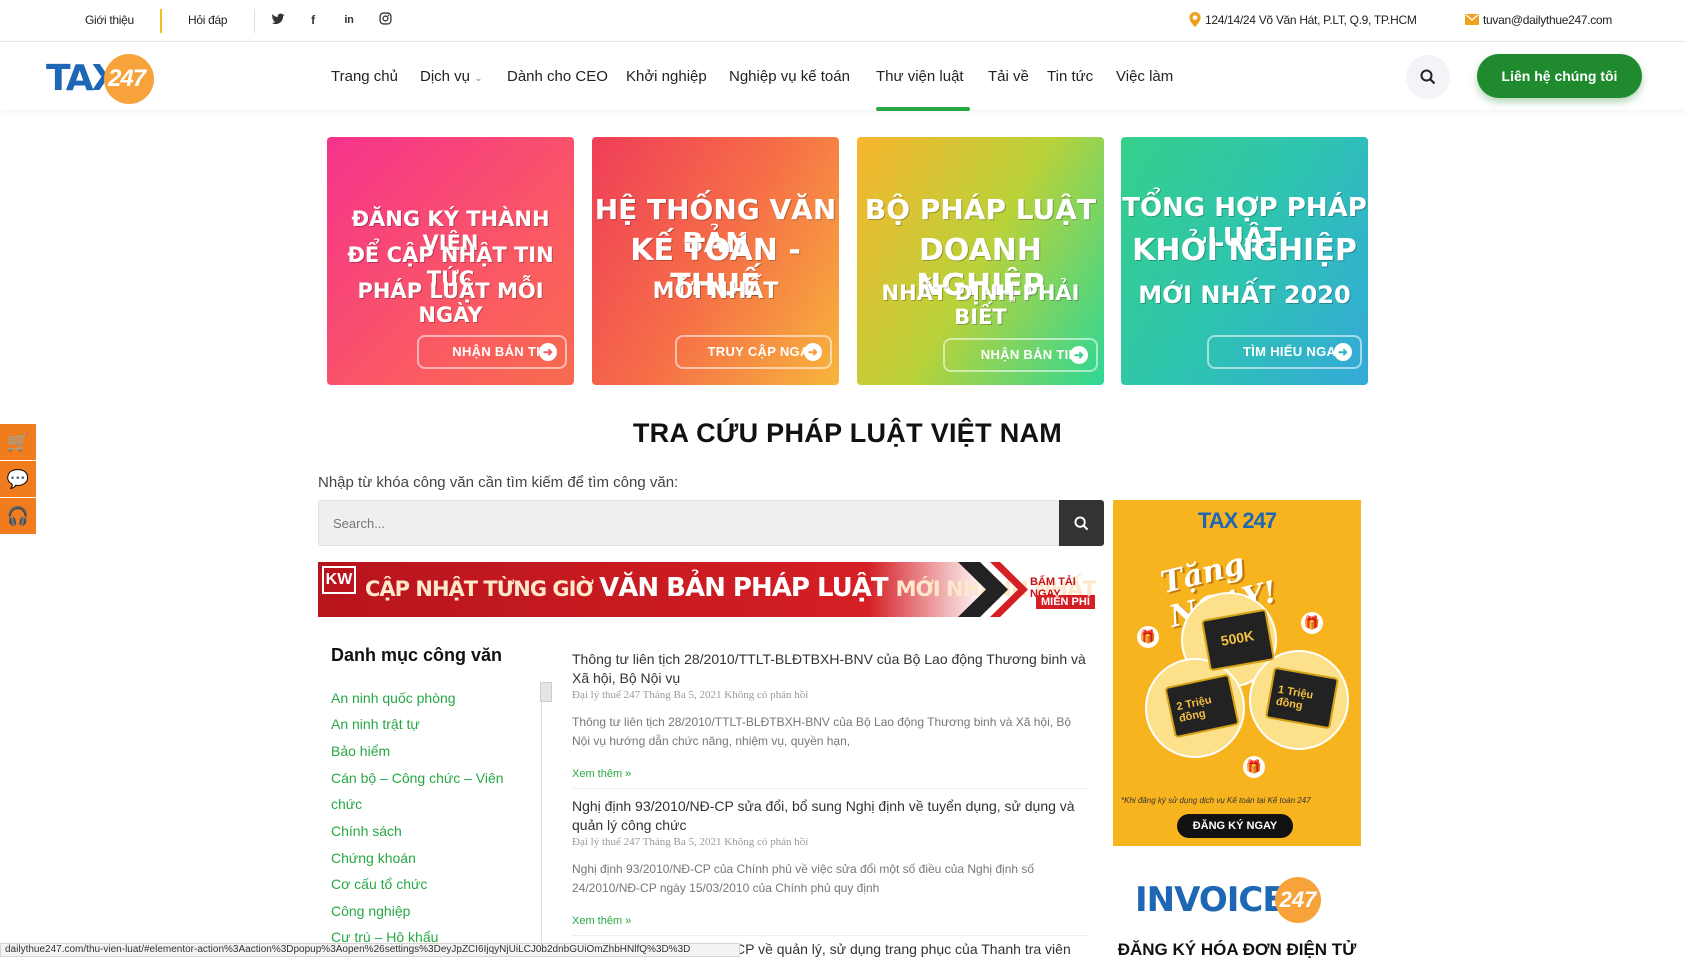 This screenshot has height=960, width=1685. I want to click on banner-cta: TÌM HIỂU NGAY ➜, so click(1284, 352).